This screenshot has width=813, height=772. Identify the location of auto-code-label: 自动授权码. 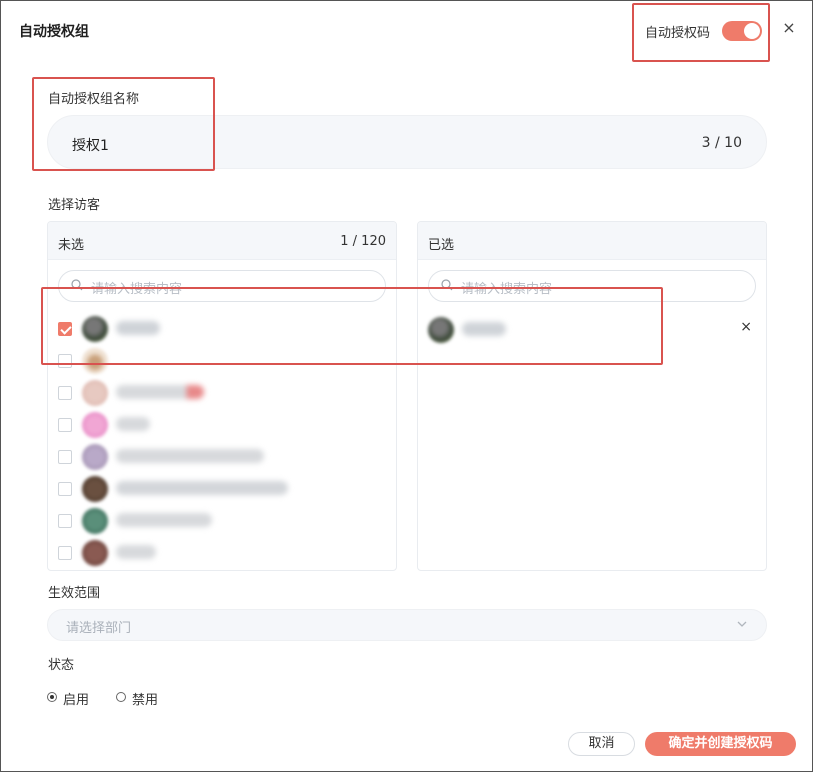
(678, 33).